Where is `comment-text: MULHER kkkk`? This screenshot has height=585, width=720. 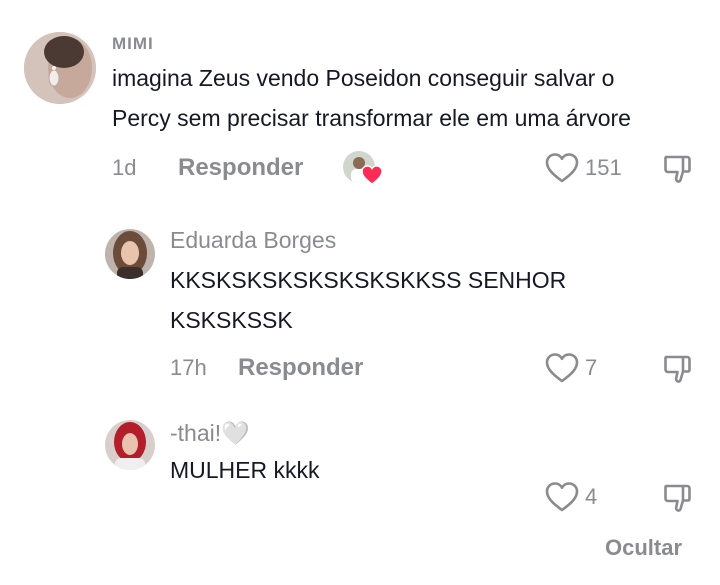 comment-text: MULHER kkkk is located at coordinates (245, 470).